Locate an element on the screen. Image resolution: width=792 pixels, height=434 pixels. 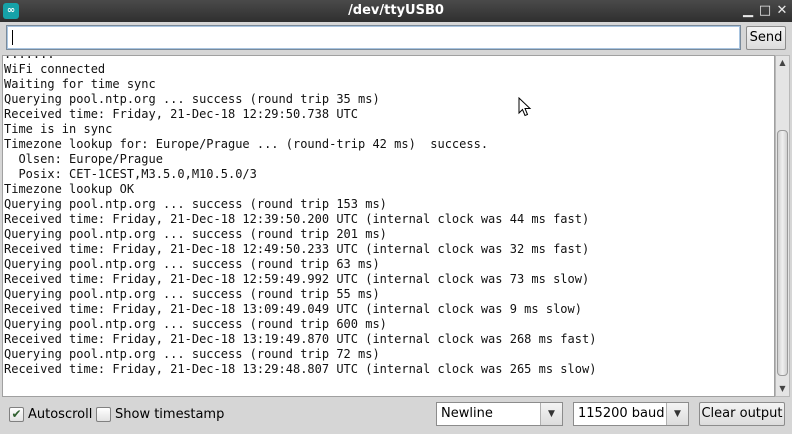
mouse-pointer-icon is located at coordinates (525, 107).